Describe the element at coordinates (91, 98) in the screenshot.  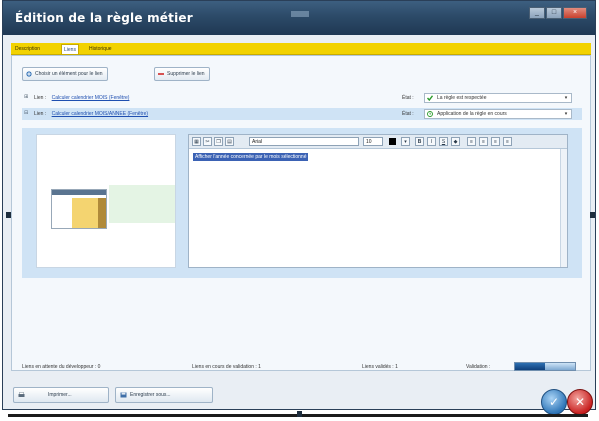
I see `link-name: Calculer calendrier MOIS (Fenêtre)` at that location.